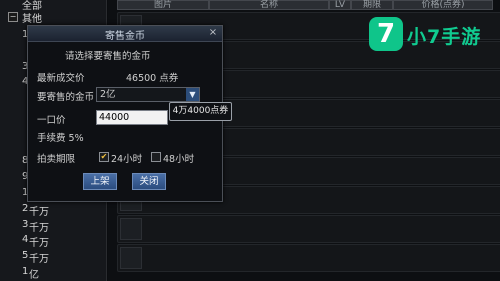 Image resolution: width=500 pixels, height=281 pixels. I want to click on category-item: 4 千万, so click(52, 242).